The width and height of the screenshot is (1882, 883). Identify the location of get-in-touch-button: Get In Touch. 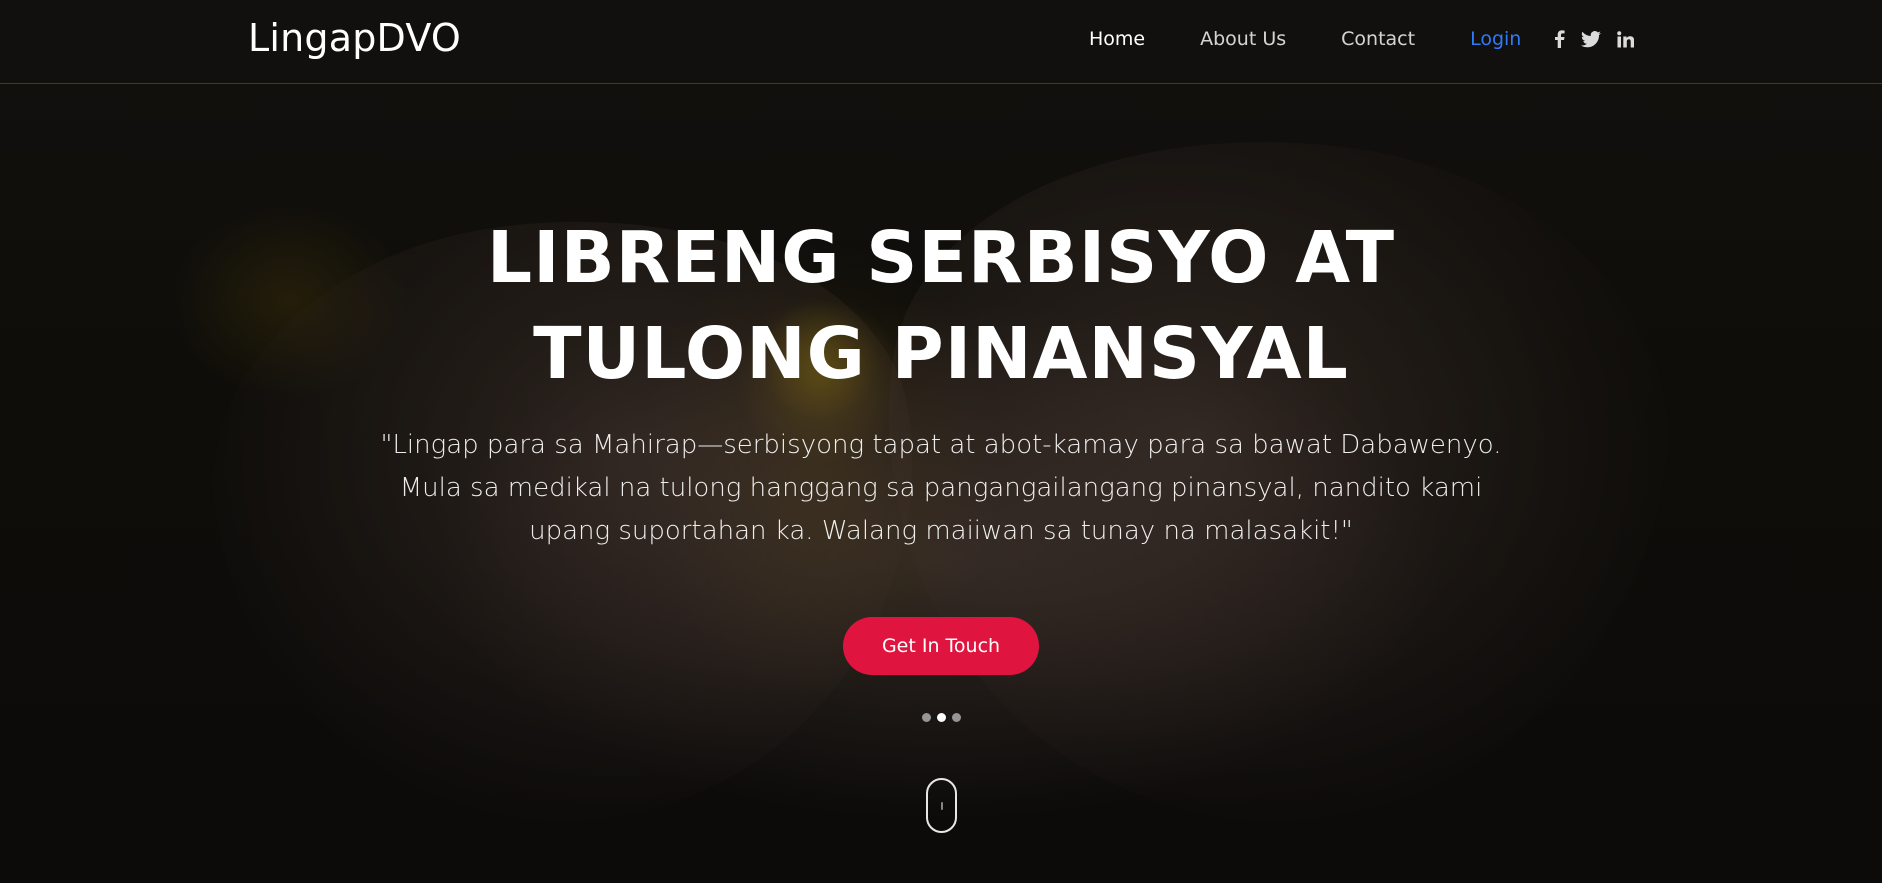
(941, 646).